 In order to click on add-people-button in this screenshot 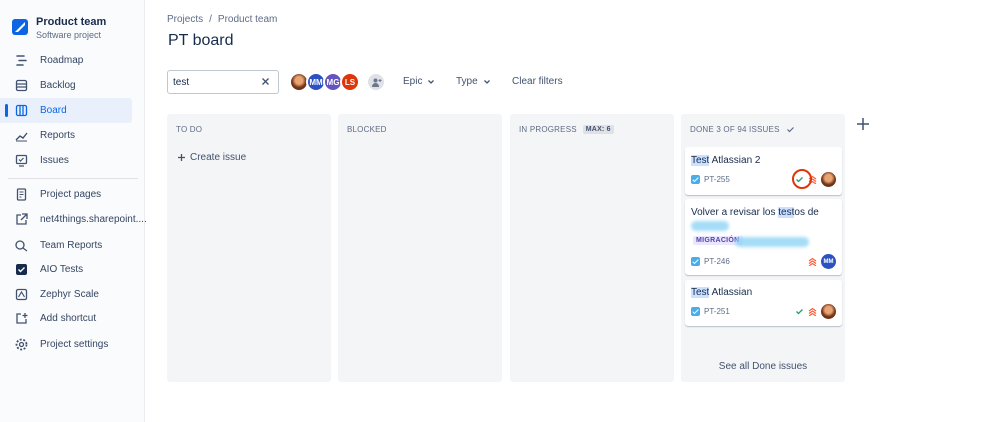, I will do `click(376, 82)`.